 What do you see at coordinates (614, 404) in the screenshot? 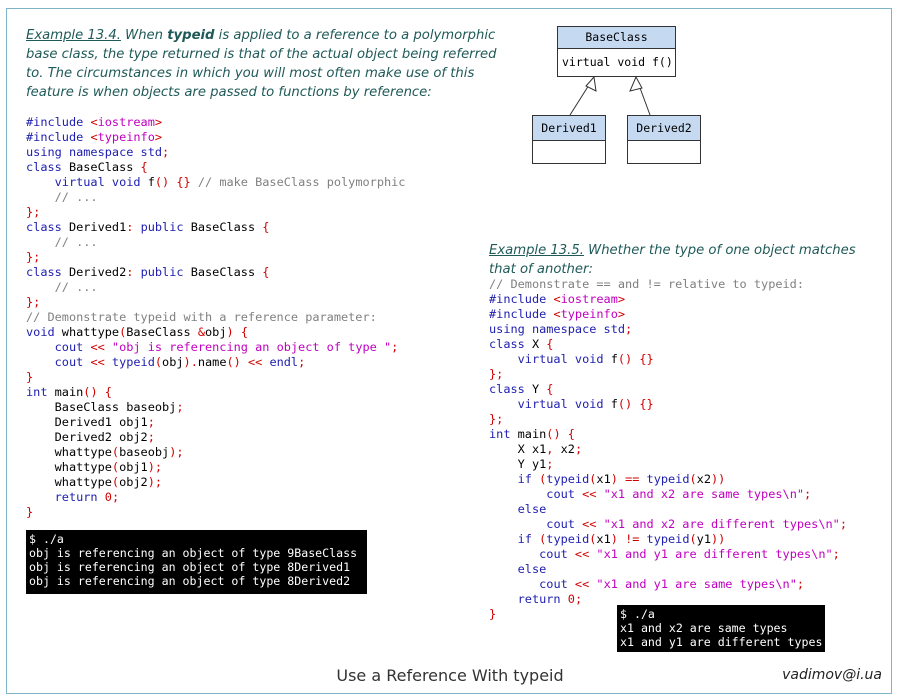
I see `code-token: f` at bounding box center [614, 404].